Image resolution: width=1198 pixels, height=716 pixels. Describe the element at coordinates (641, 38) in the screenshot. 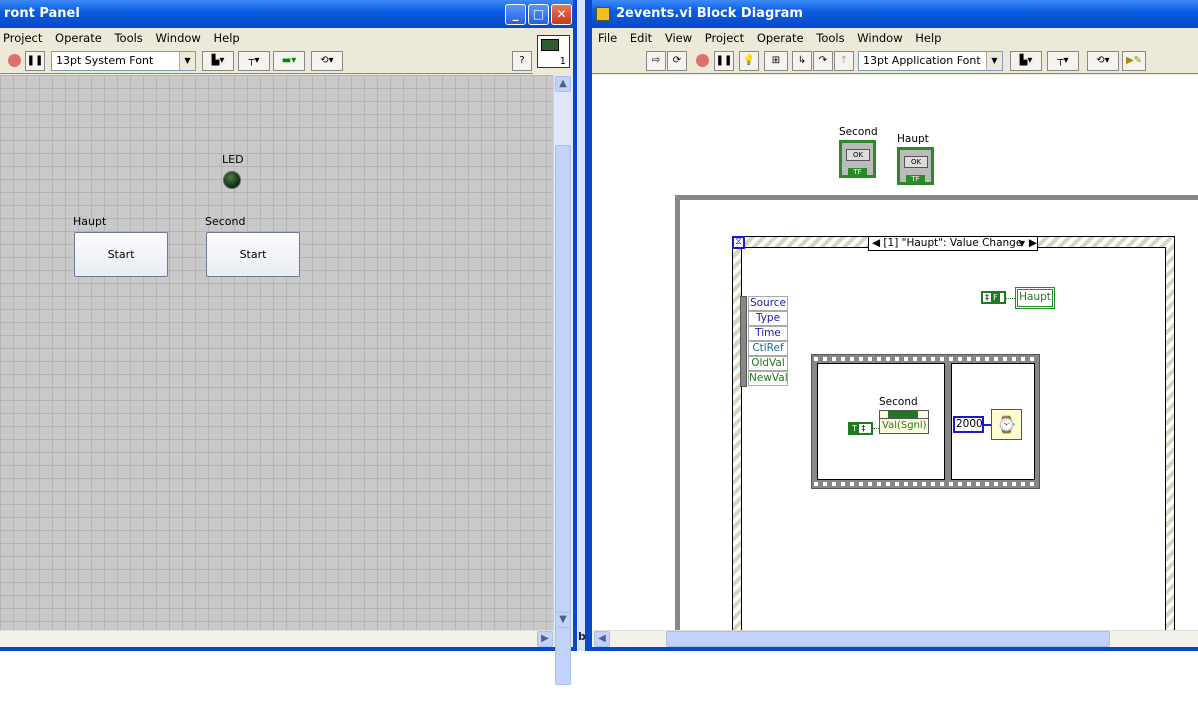

I see `menu-edit: Edit` at that location.